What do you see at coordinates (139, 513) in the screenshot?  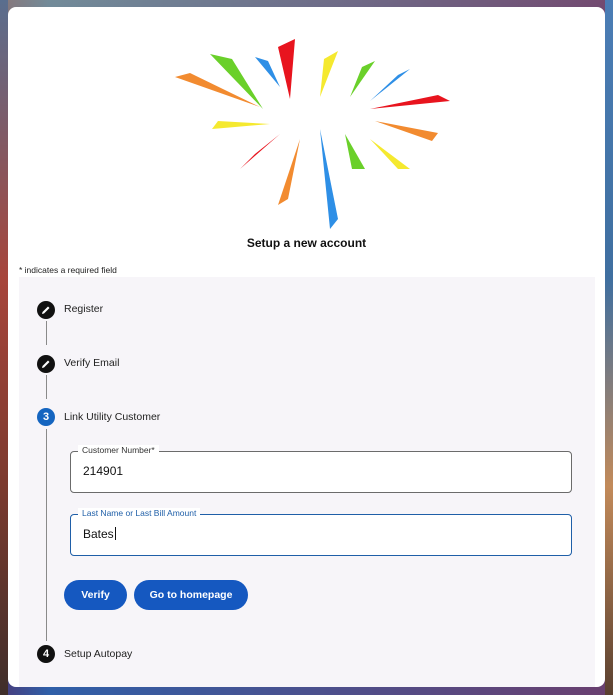 I see `last-name-label: Last Name or Last Bill Amount` at bounding box center [139, 513].